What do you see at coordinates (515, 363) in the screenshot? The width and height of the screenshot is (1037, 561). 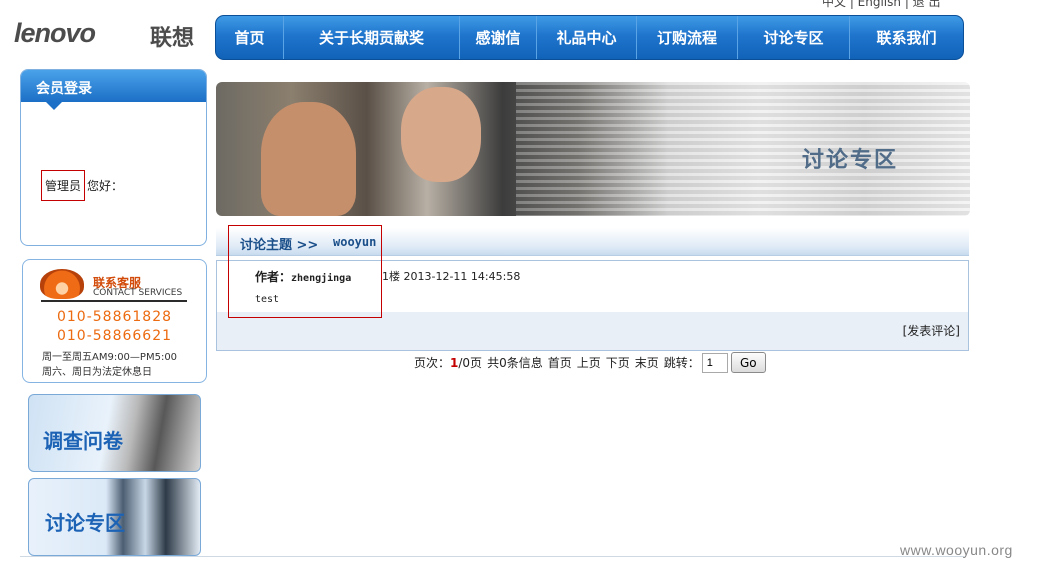 I see `pager-info: 共0条信息` at bounding box center [515, 363].